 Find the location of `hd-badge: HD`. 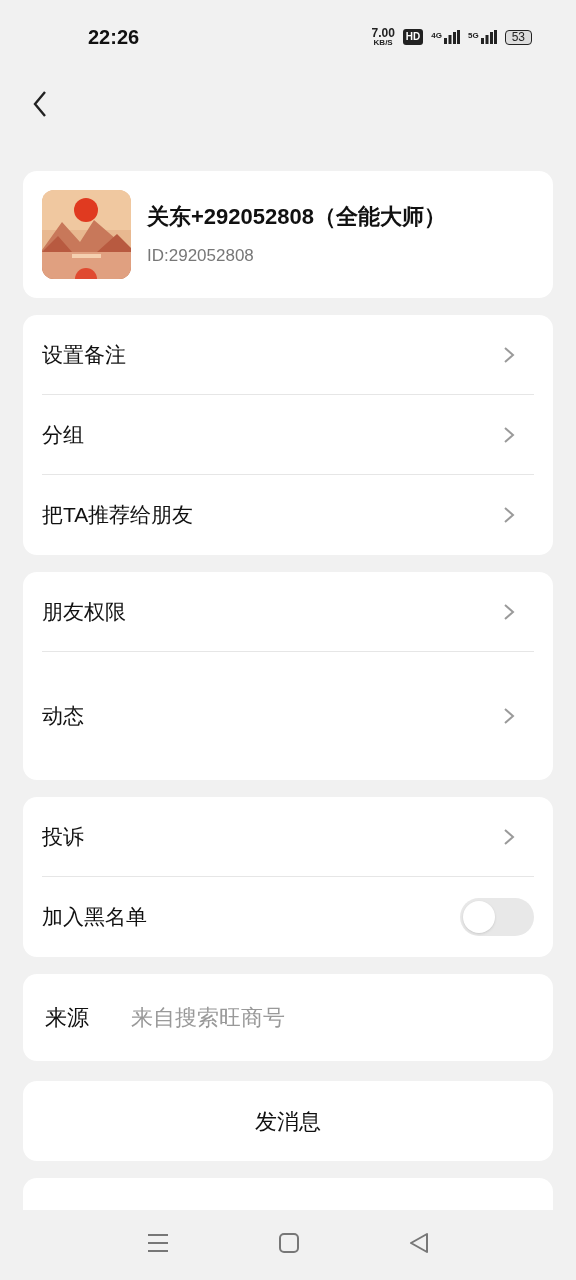

hd-badge: HD is located at coordinates (413, 37).